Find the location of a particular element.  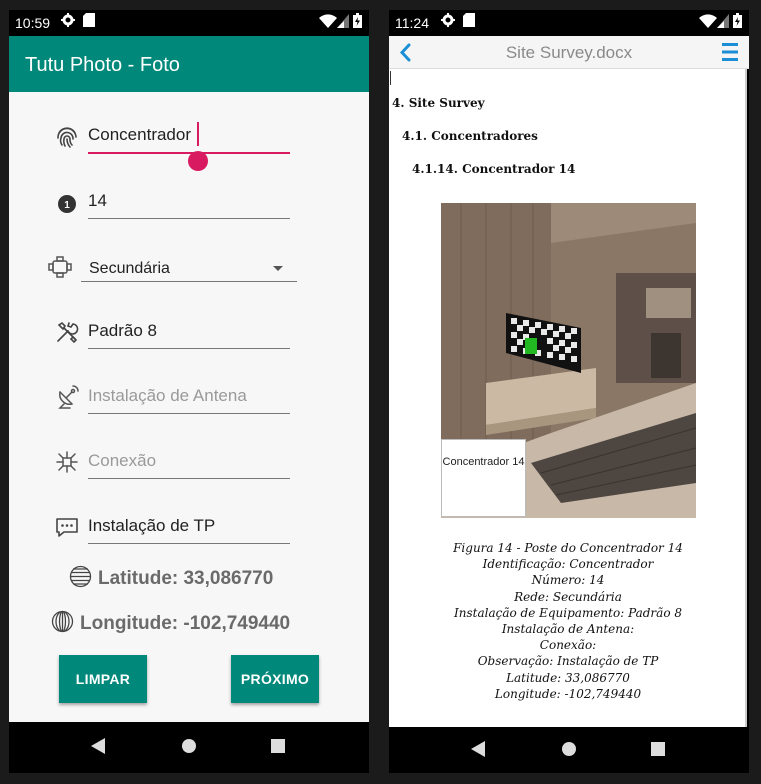

heading-level-3: 4.1.14. Concentrador 14 is located at coordinates (494, 169).